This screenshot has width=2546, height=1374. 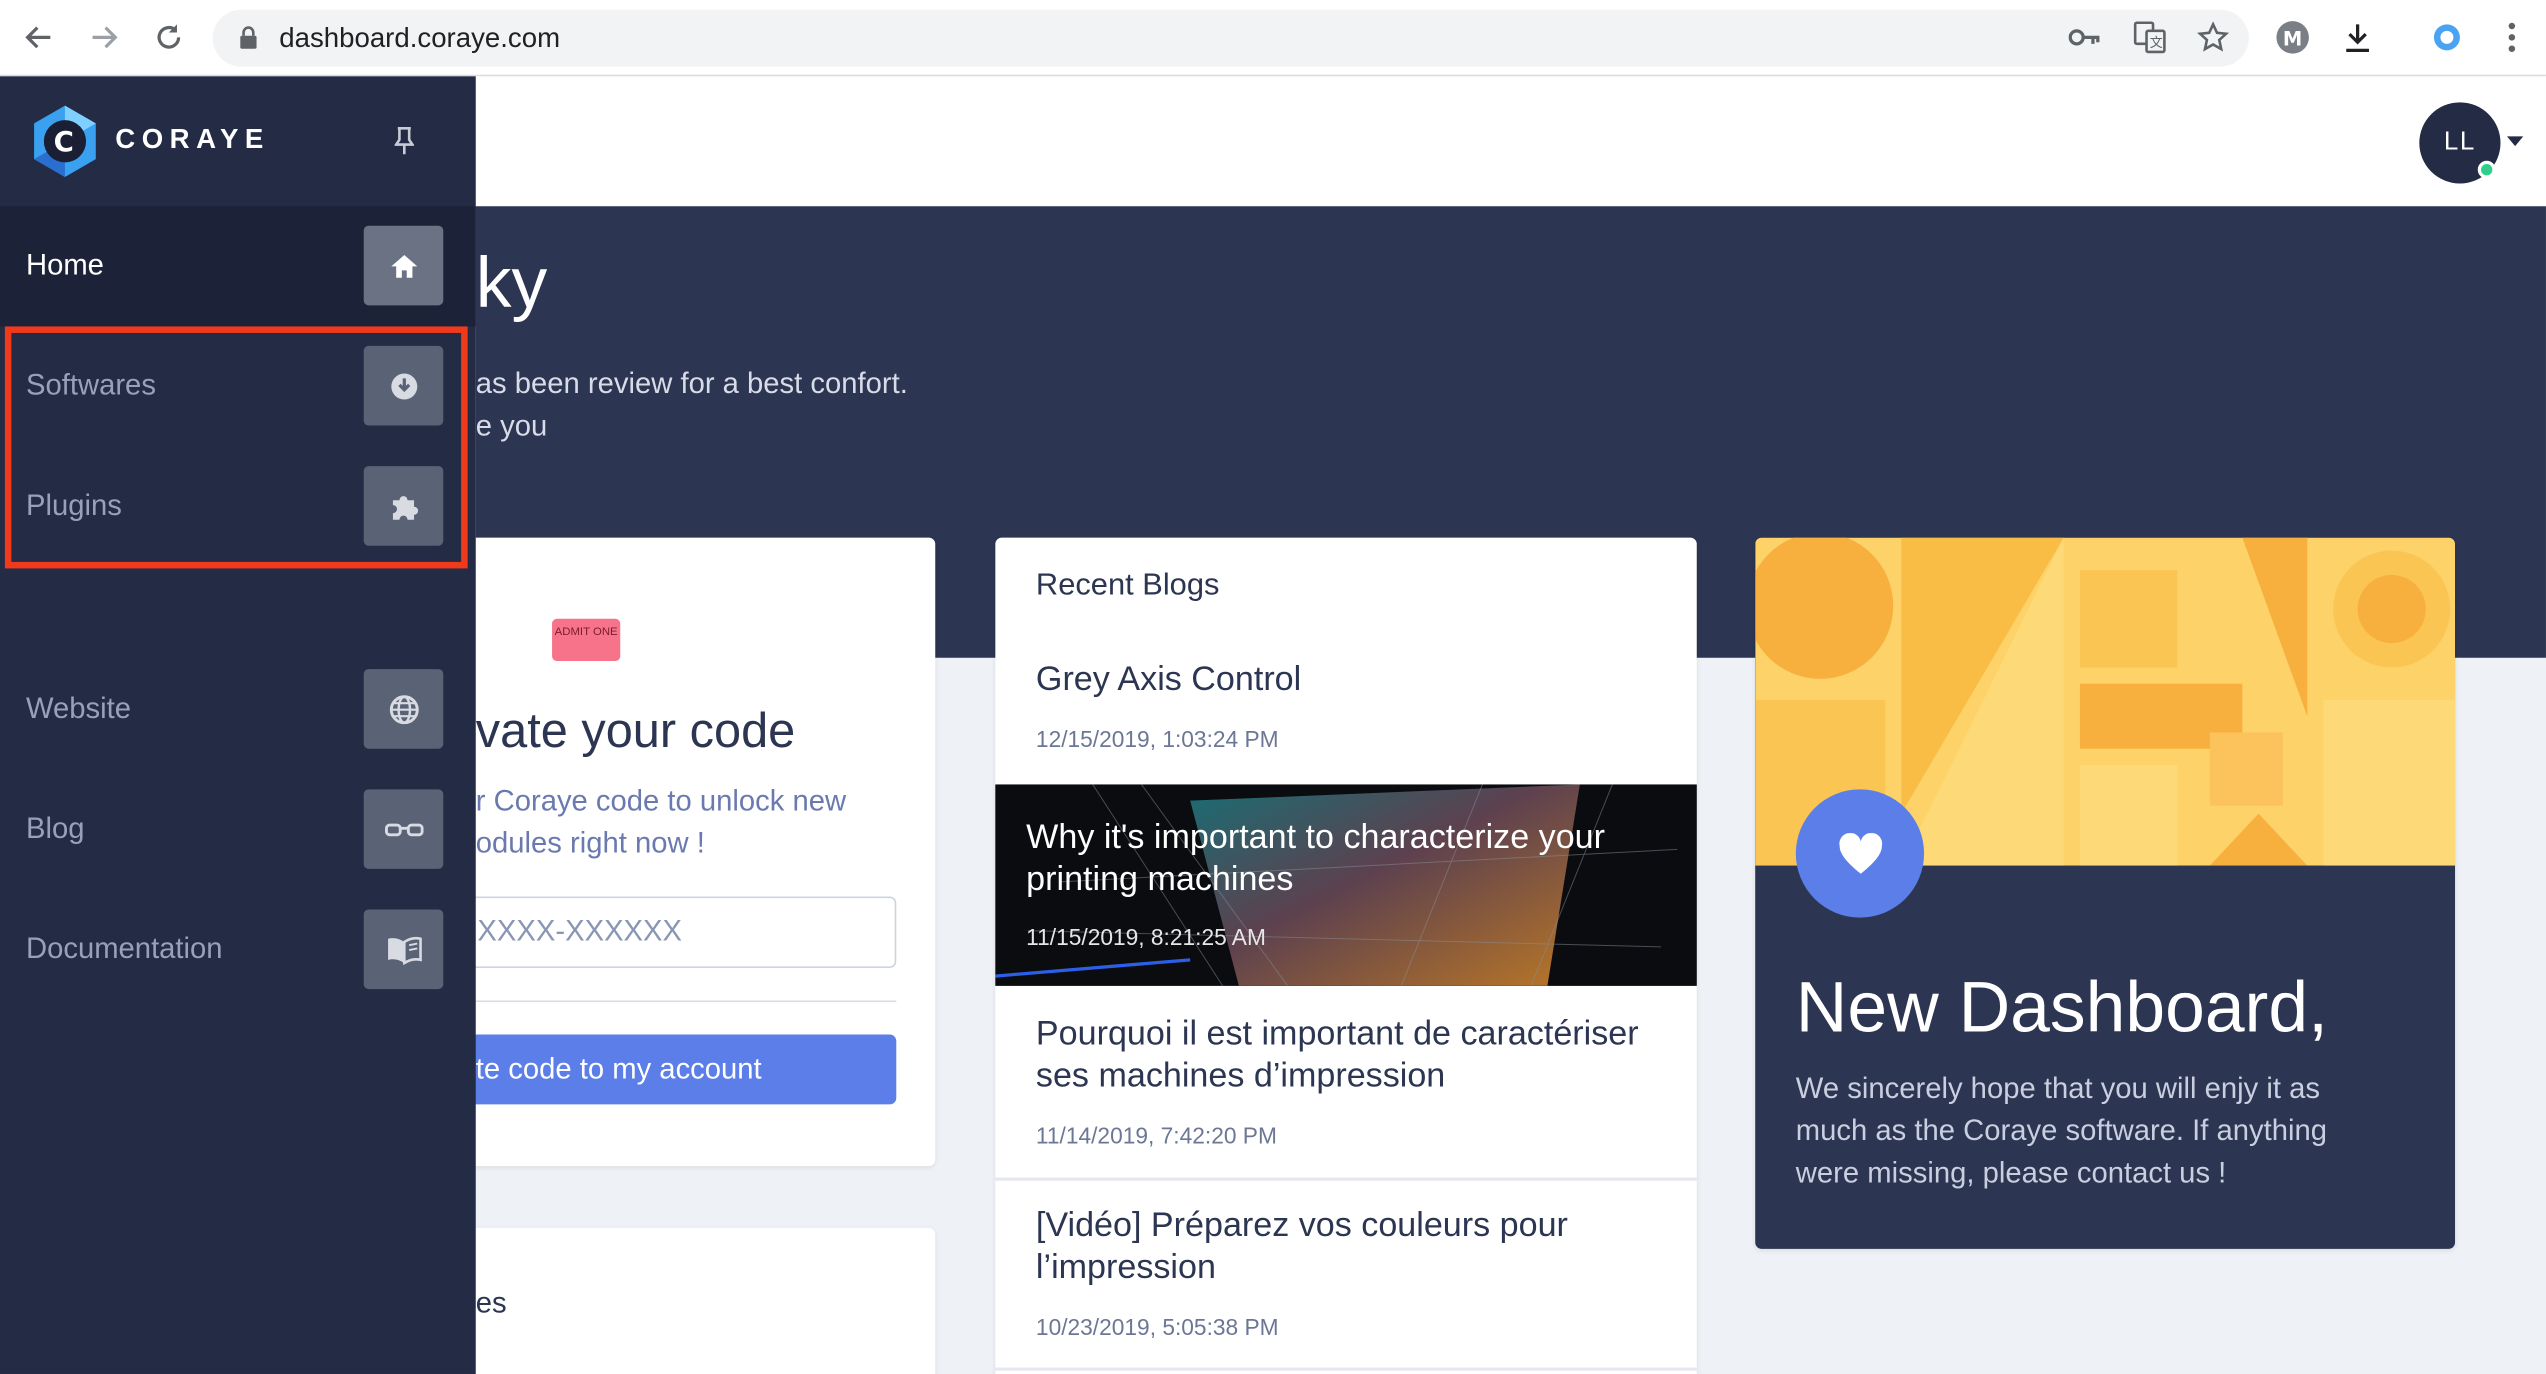 What do you see at coordinates (1127, 585) in the screenshot?
I see `recent-blogs-heading: Recent Blogs` at bounding box center [1127, 585].